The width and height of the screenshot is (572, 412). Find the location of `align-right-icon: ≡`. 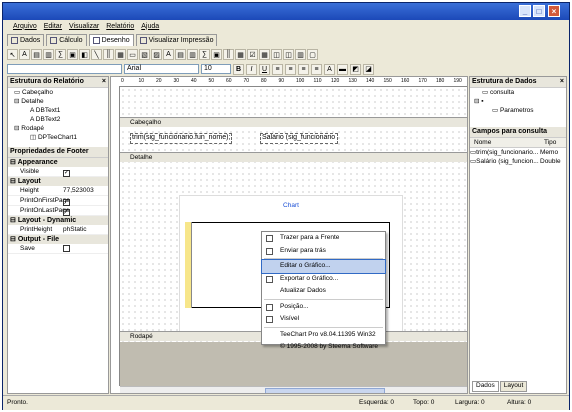

align-right-icon: ≡ is located at coordinates (303, 69).